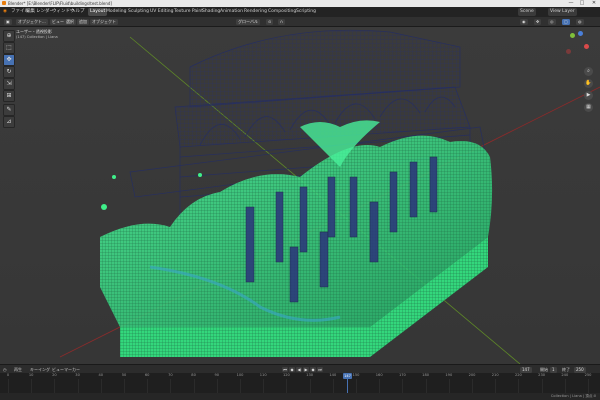  I want to click on orientation-selector: グローバル, so click(248, 21).